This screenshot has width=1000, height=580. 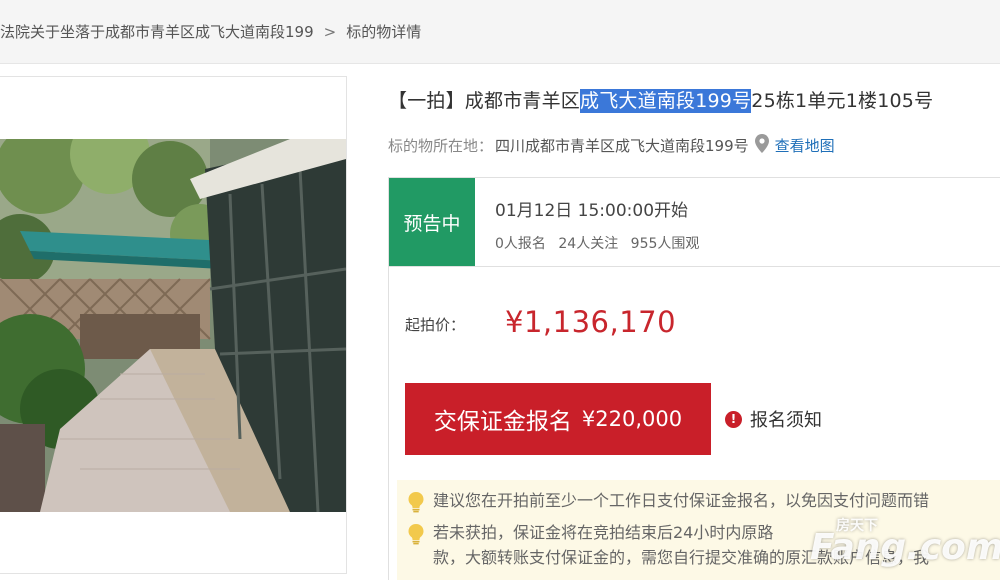 I want to click on tip-line: 若未获拍，保证金将在竞拍结束后24小时内原路, so click(x=603, y=532).